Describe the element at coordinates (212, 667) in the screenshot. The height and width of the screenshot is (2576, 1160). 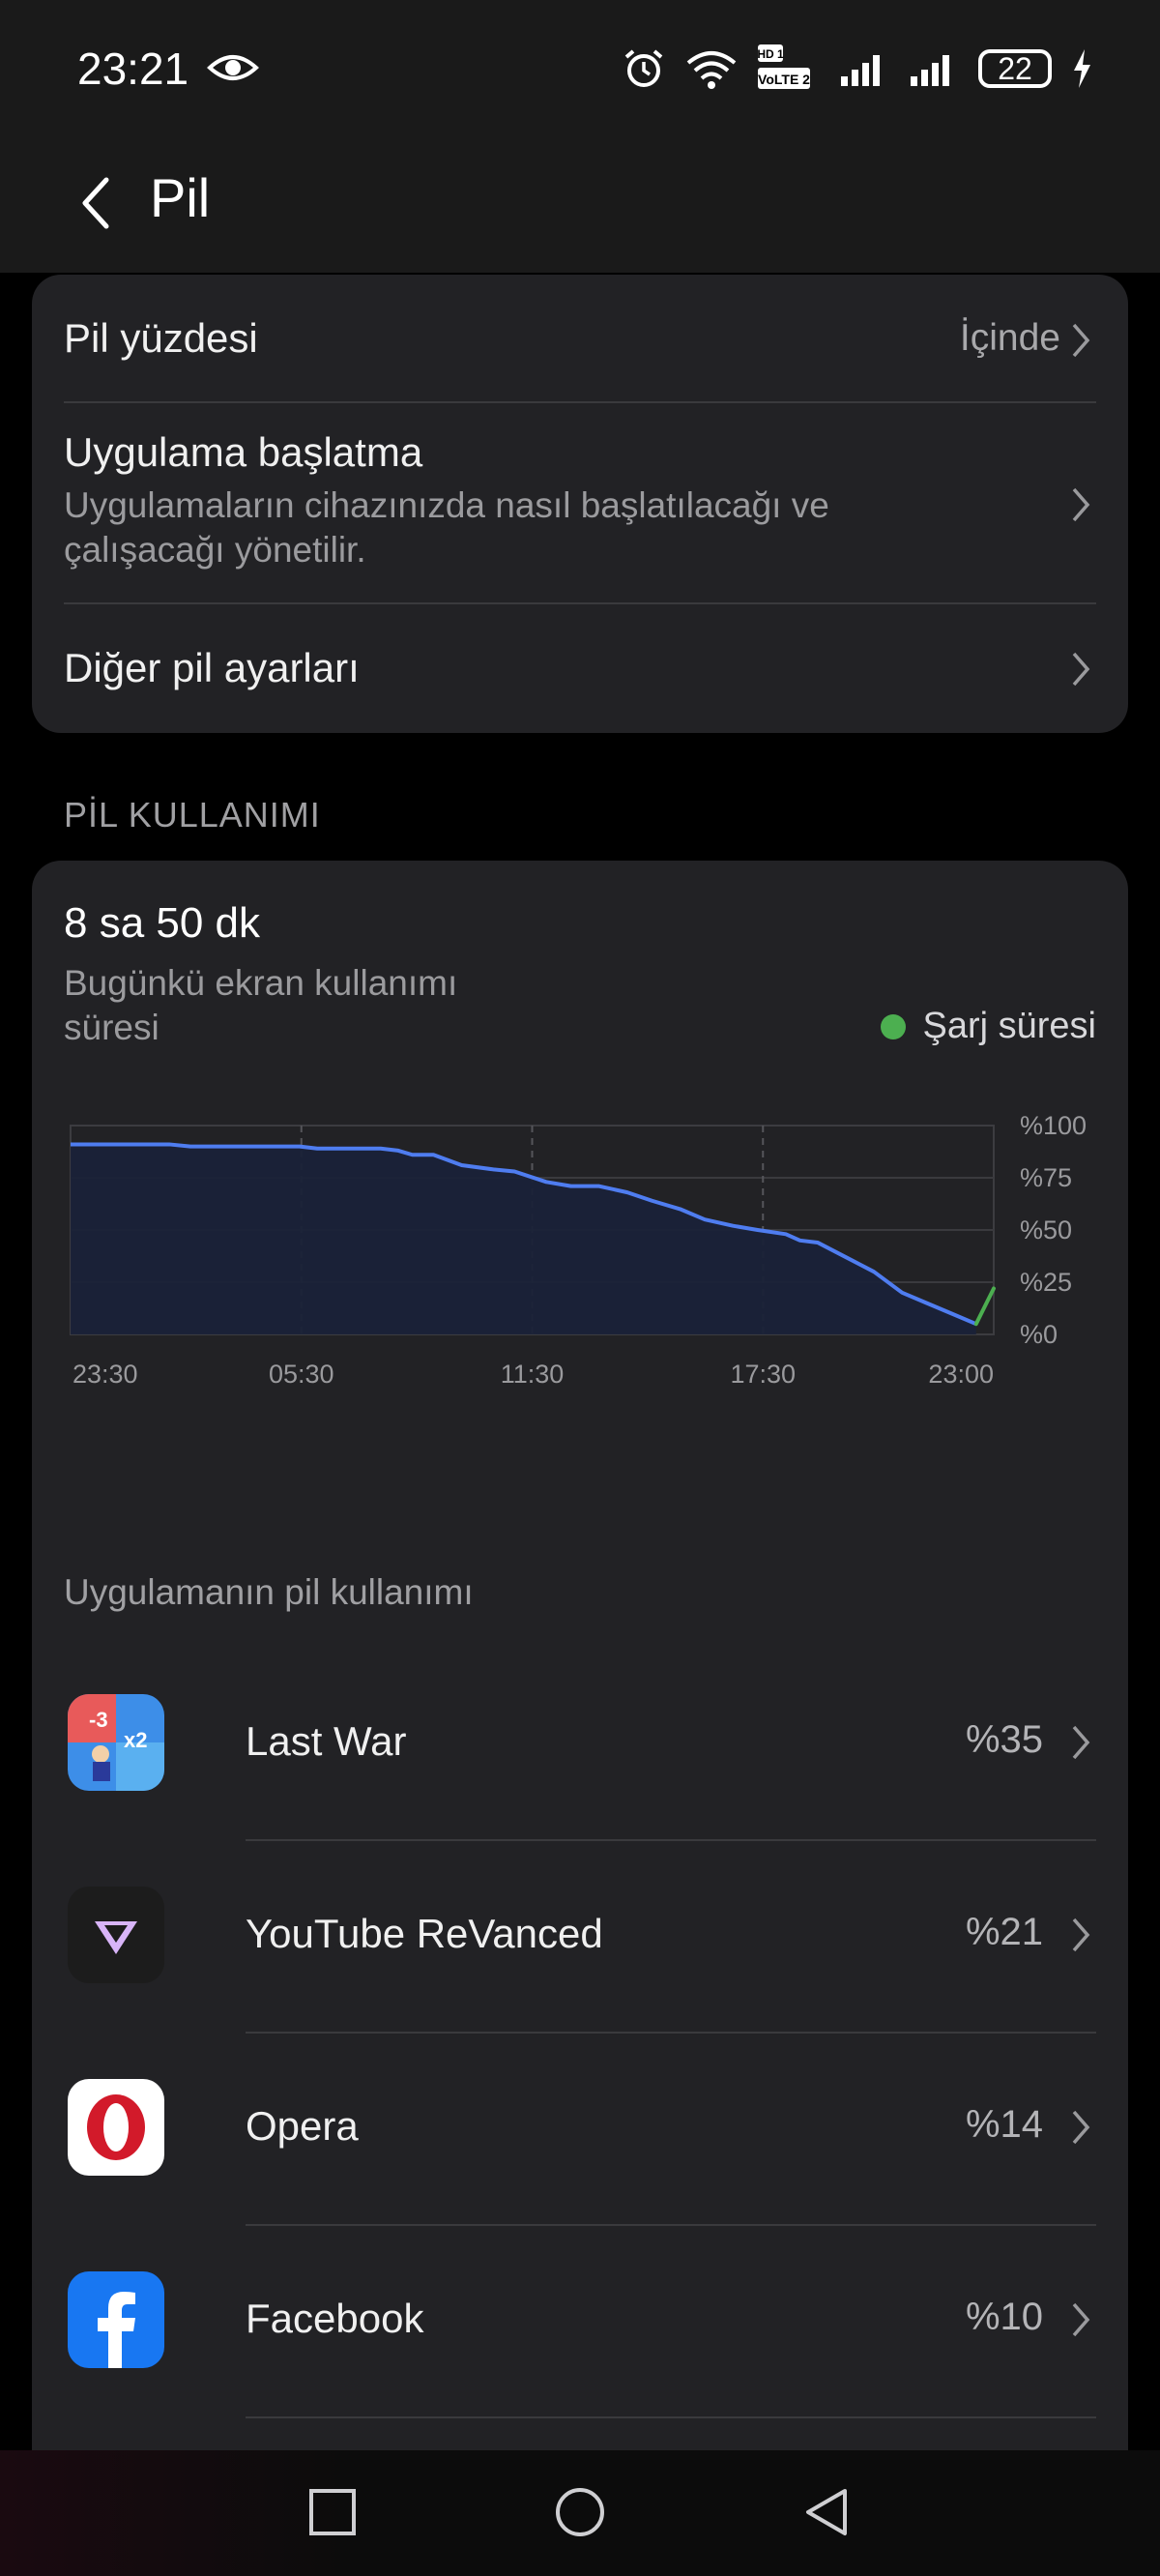
I see `setting-title: Diğer pil ayarları` at that location.